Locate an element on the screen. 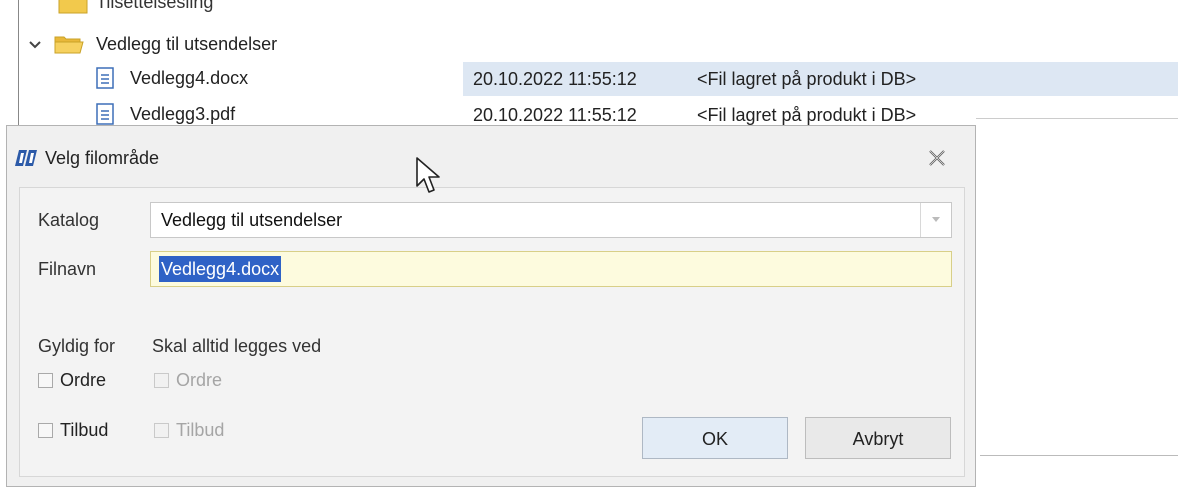 Image resolution: width=1178 pixels, height=487 pixels. filnavn-value: Vedlegg4.docx is located at coordinates (220, 269).